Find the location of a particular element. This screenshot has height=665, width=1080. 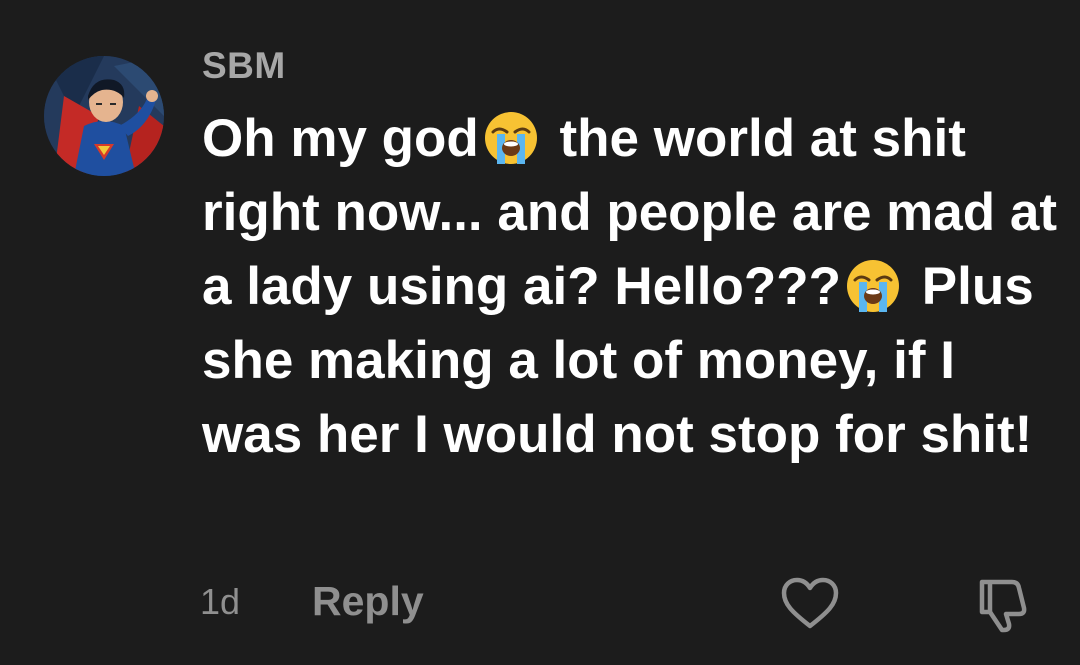

avatar is located at coordinates (104, 116).